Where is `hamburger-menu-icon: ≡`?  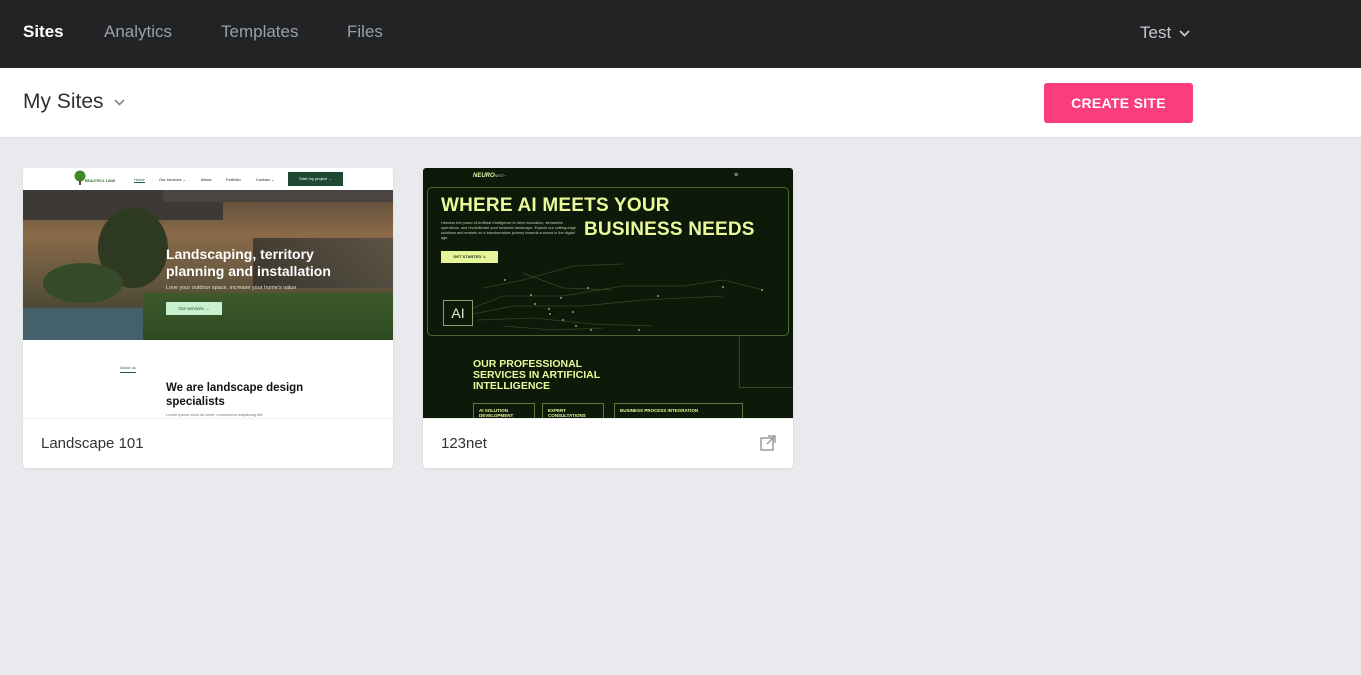
hamburger-menu-icon: ≡ is located at coordinates (736, 175).